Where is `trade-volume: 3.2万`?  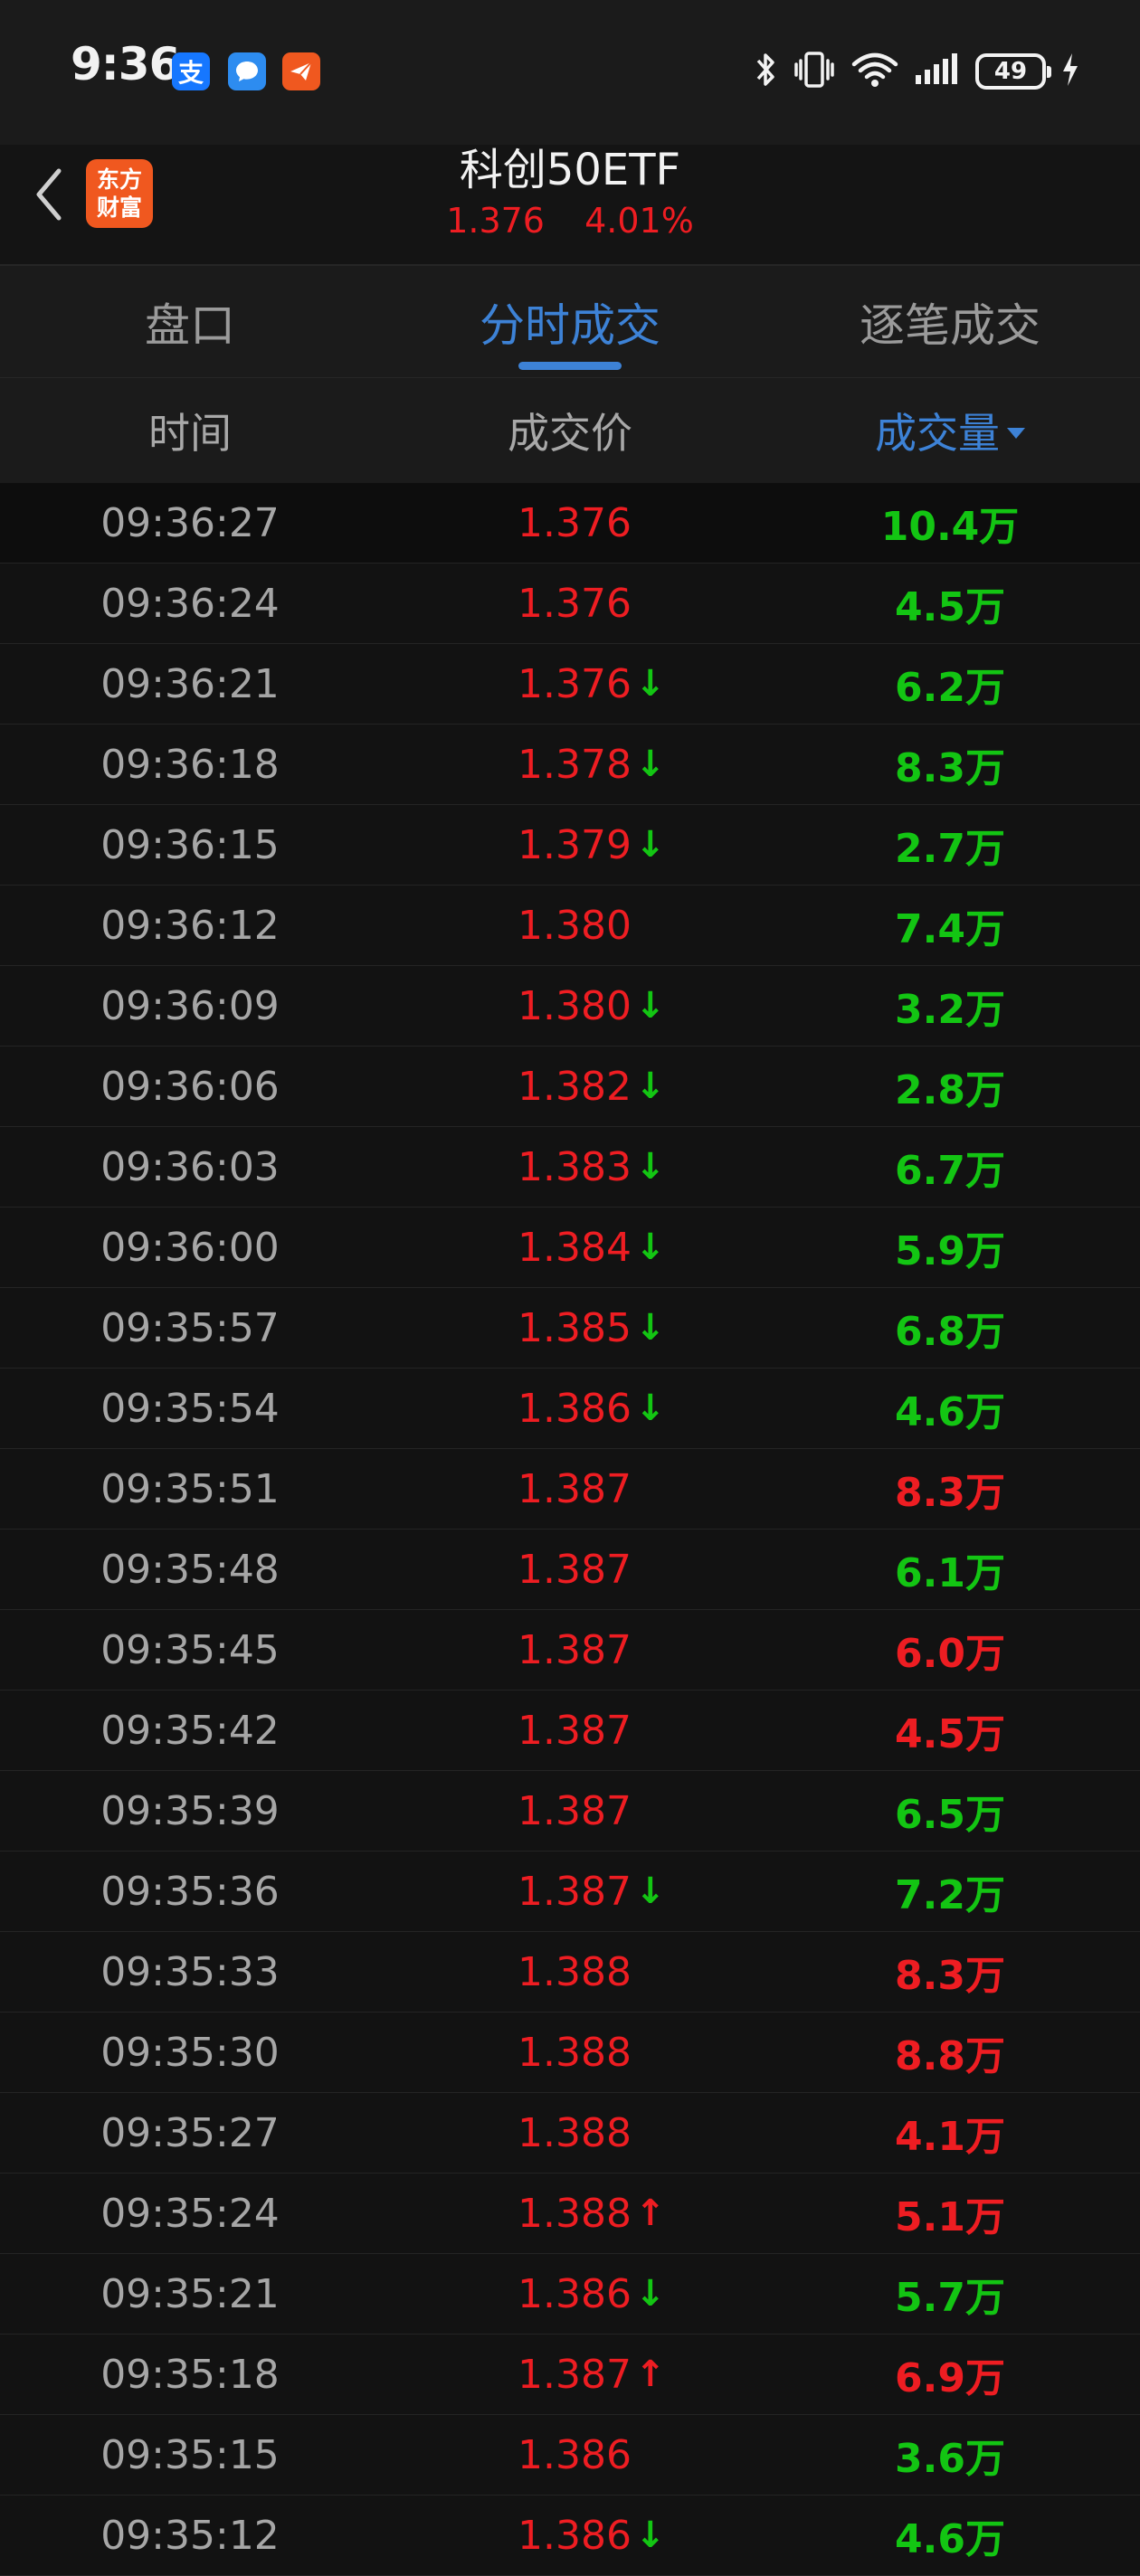 trade-volume: 3.2万 is located at coordinates (950, 1010).